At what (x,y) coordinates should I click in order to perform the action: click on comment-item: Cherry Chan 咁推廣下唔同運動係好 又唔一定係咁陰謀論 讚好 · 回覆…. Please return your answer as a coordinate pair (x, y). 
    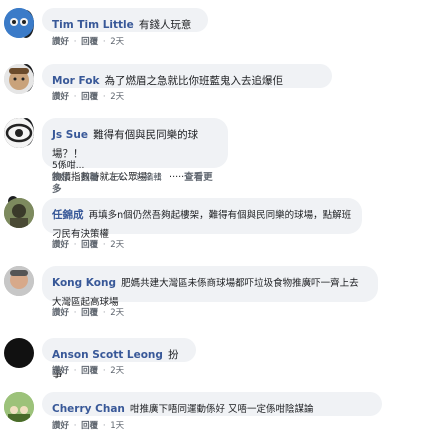
    Looking at the image, I should click on (218, 412).